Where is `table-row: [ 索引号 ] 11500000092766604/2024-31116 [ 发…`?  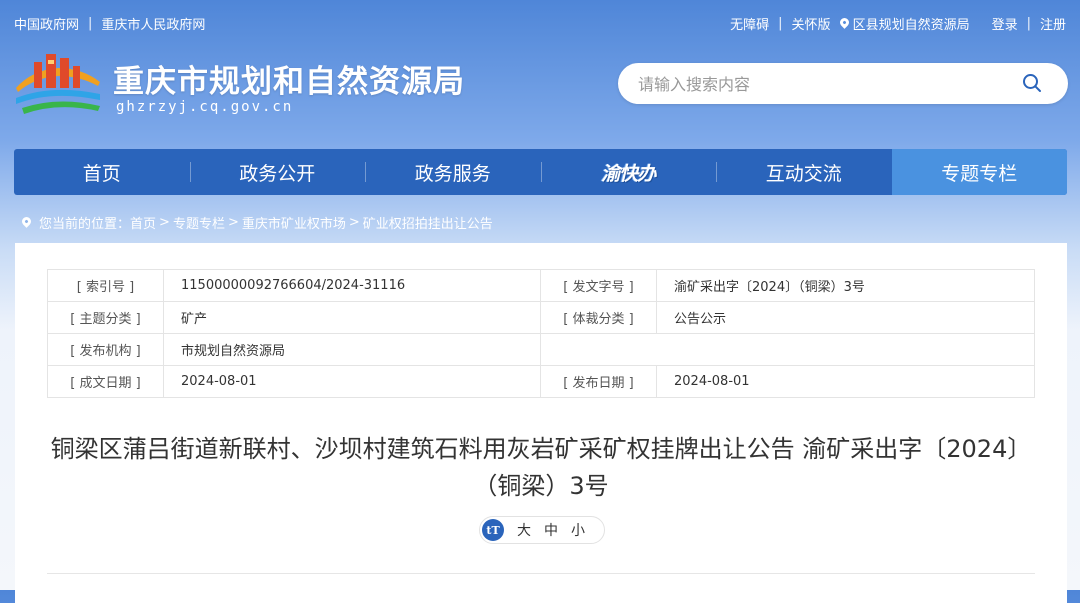
table-row: [ 索引号 ] 11500000092766604/2024-31116 [ 发… is located at coordinates (541, 285).